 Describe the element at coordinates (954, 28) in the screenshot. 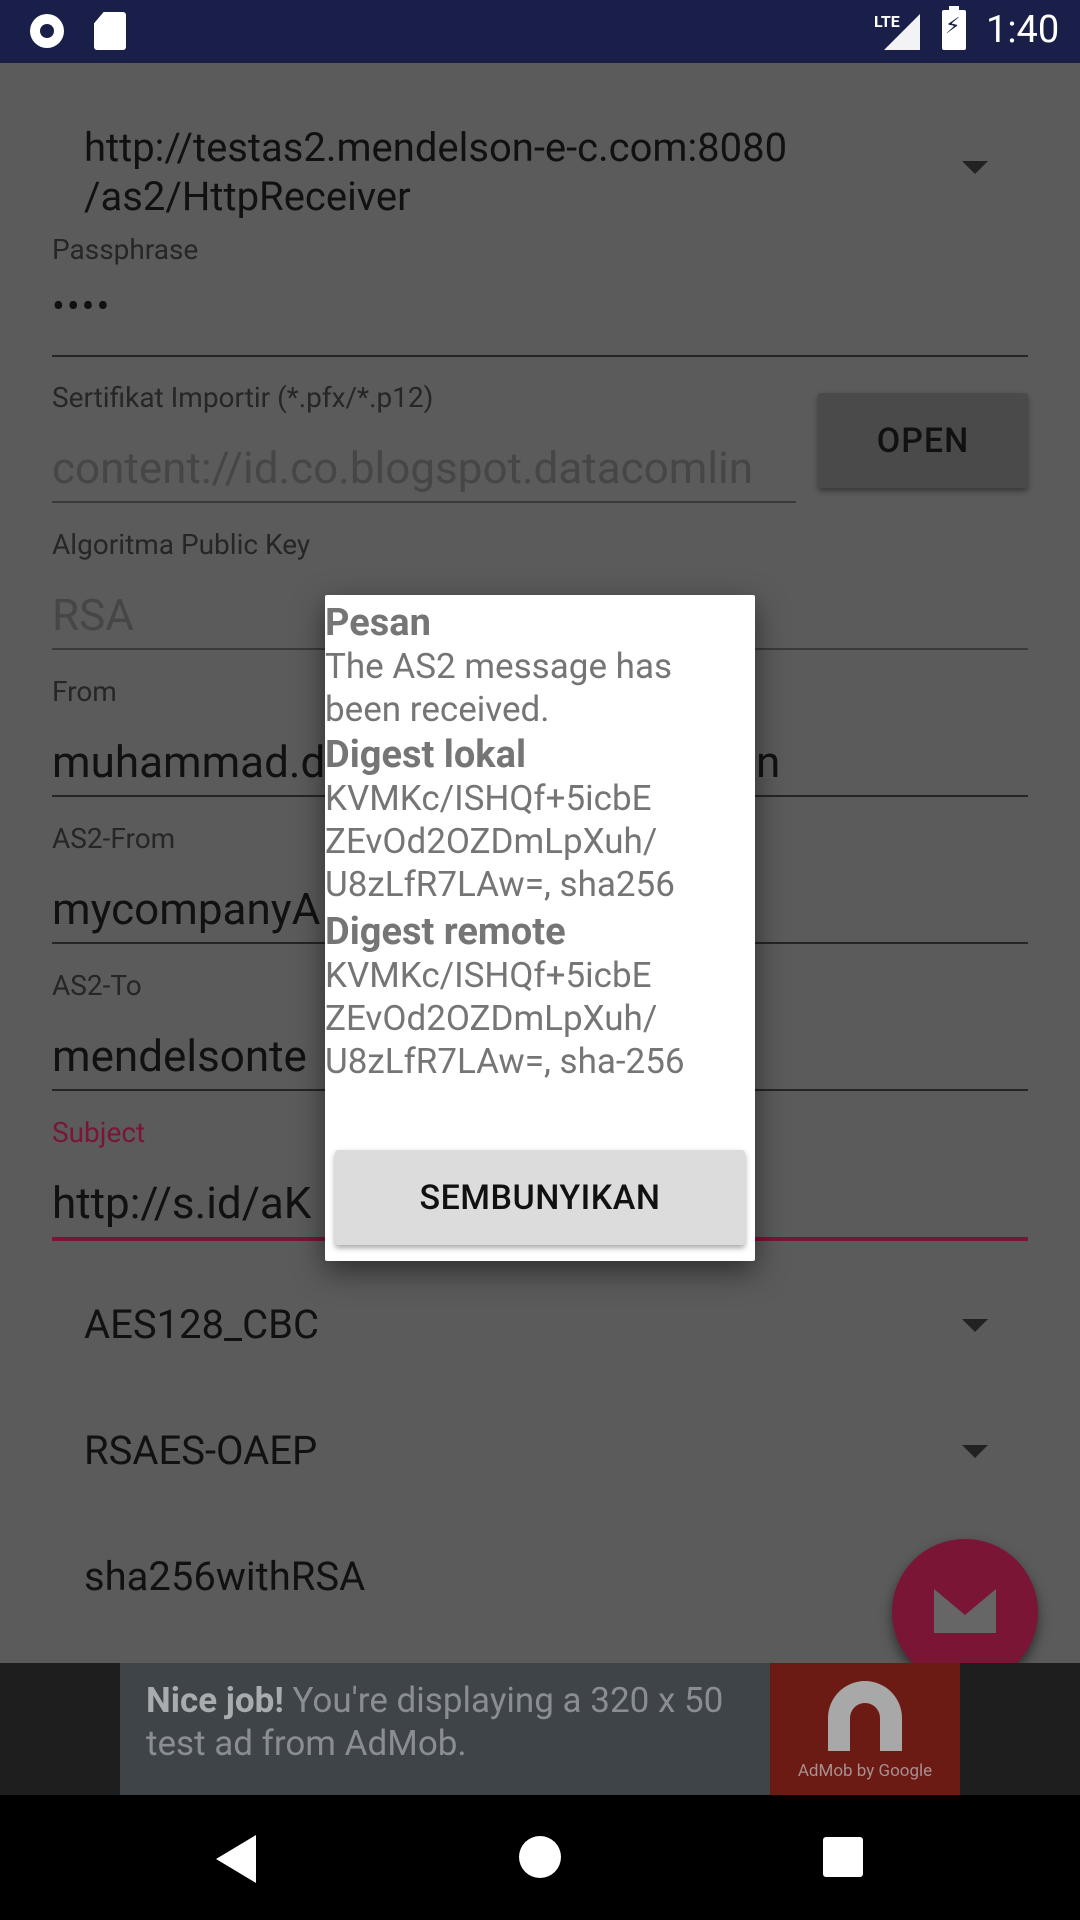

I see `battery-charging-icon` at that location.